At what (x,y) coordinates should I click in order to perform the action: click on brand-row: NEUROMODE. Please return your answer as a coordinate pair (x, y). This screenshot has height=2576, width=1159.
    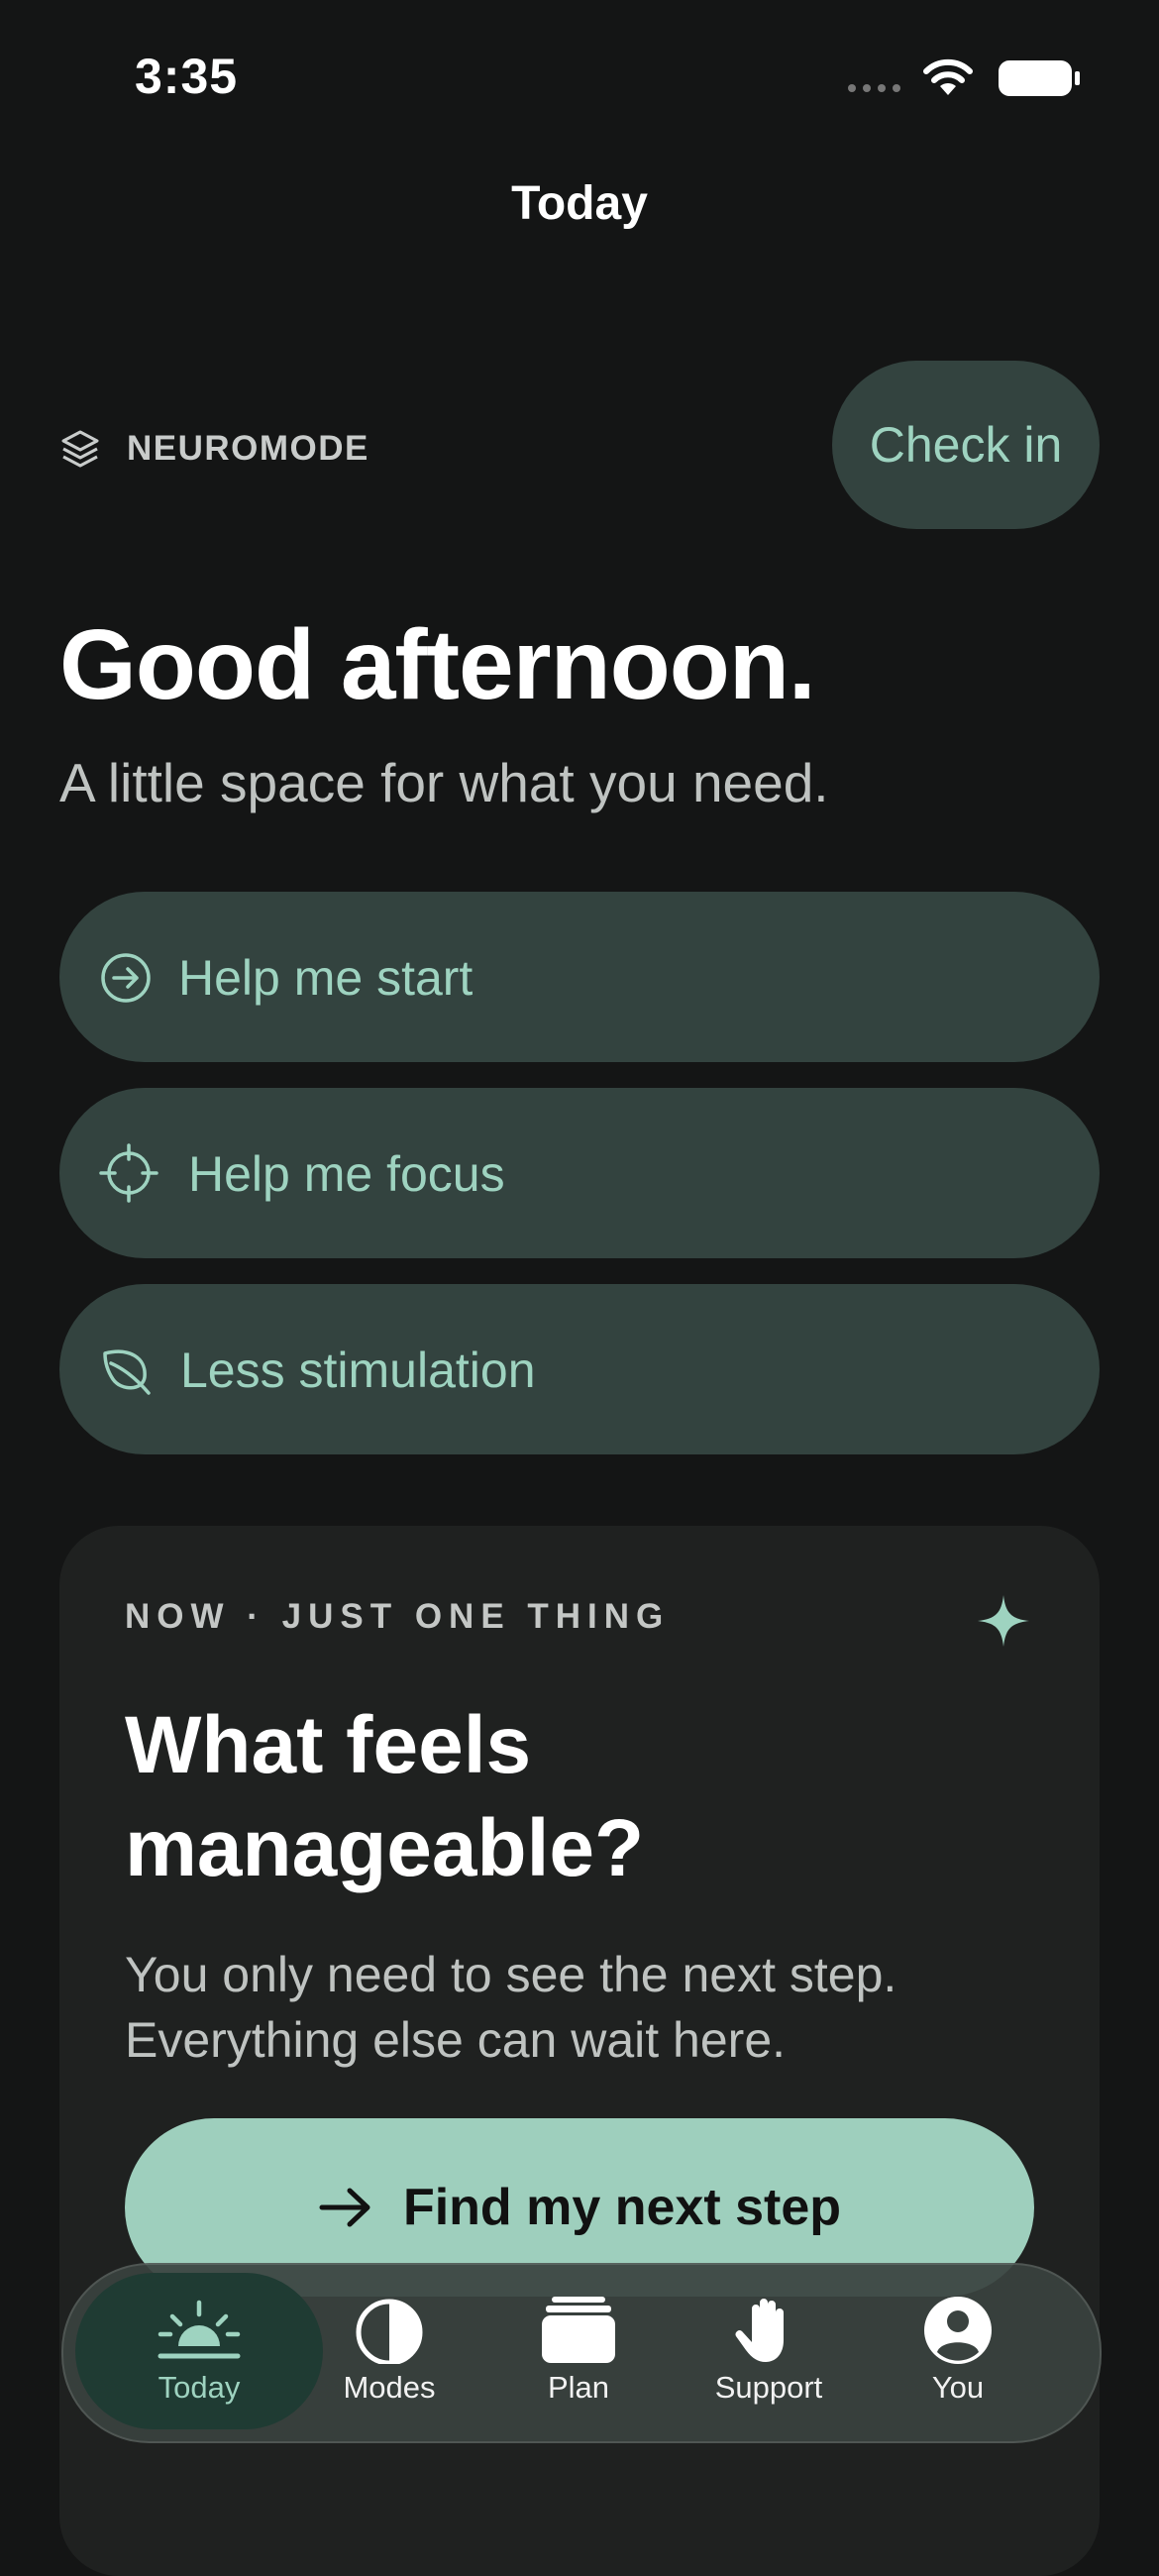
    Looking at the image, I should click on (214, 449).